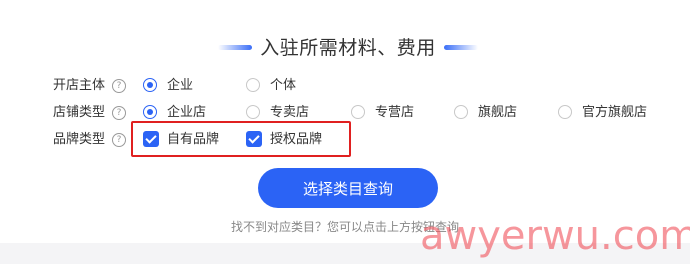 Image resolution: width=690 pixels, height=264 pixels. Describe the element at coordinates (345, 86) in the screenshot. I see `row-subject: 开店主体 ? 企业 个体` at that location.